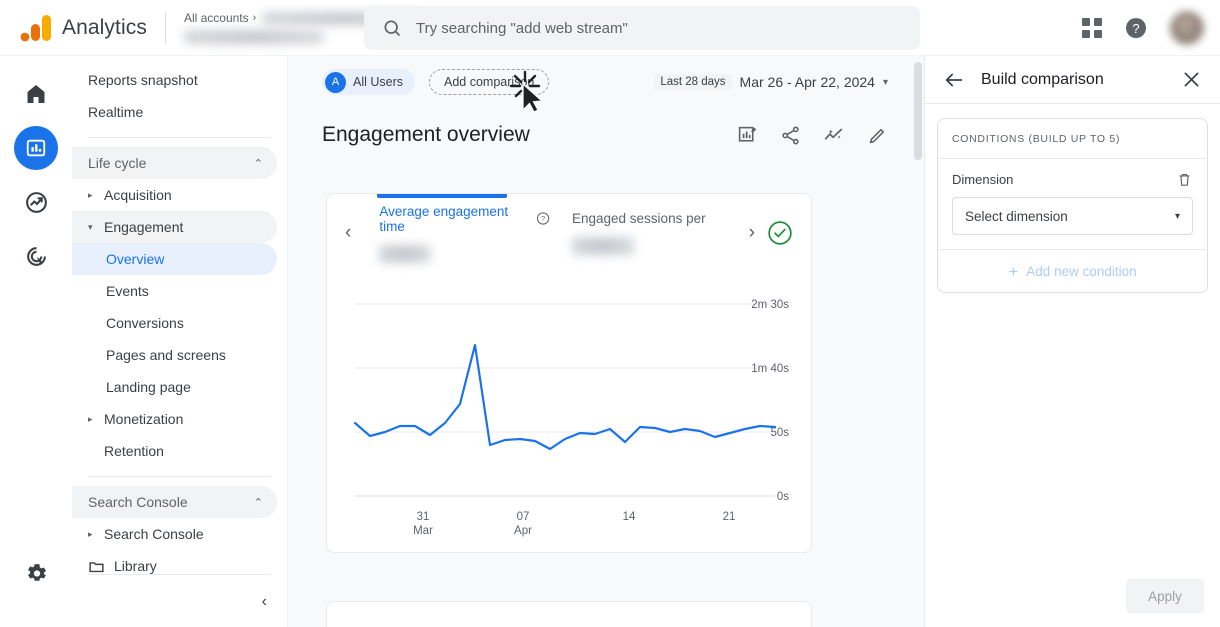 The width and height of the screenshot is (1220, 627). I want to click on x-tick-month: Mar, so click(423, 531).